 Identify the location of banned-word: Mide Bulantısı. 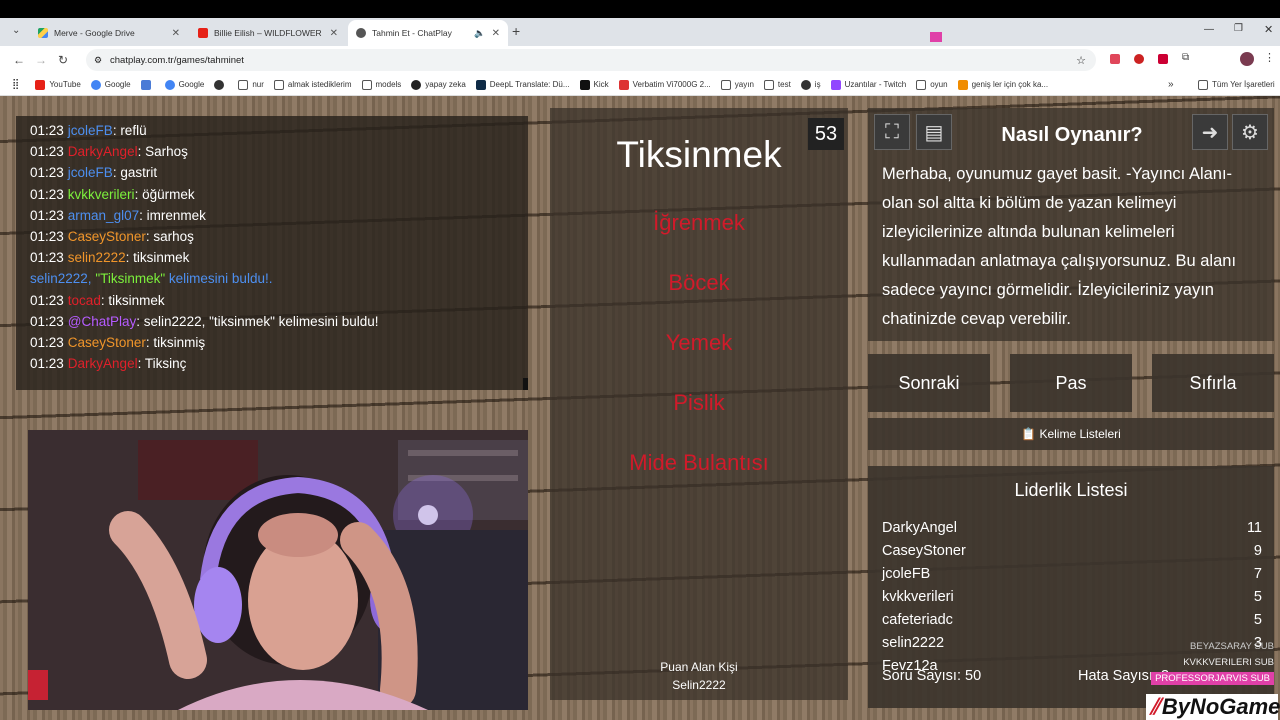
(699, 462).